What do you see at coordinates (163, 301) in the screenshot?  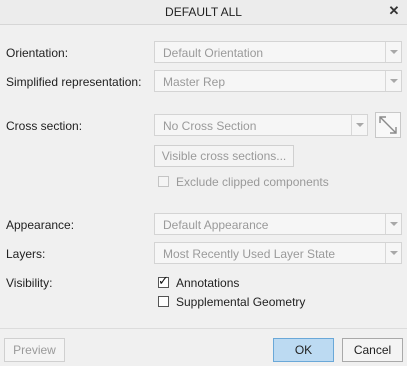 I see `supplemental-geometry-checkbox` at bounding box center [163, 301].